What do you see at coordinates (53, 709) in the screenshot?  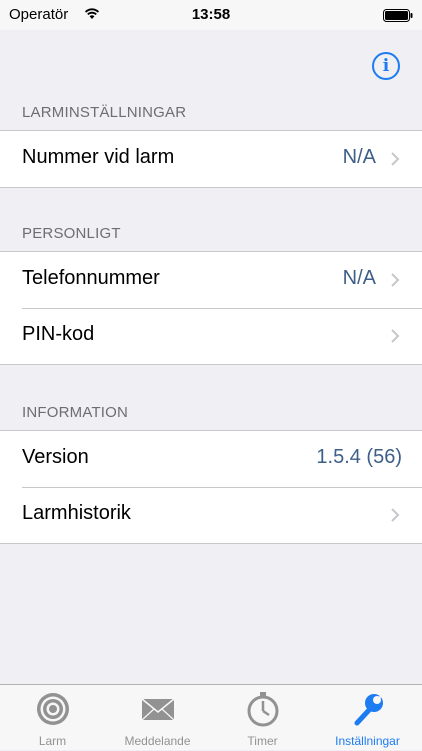 I see `target-icon` at bounding box center [53, 709].